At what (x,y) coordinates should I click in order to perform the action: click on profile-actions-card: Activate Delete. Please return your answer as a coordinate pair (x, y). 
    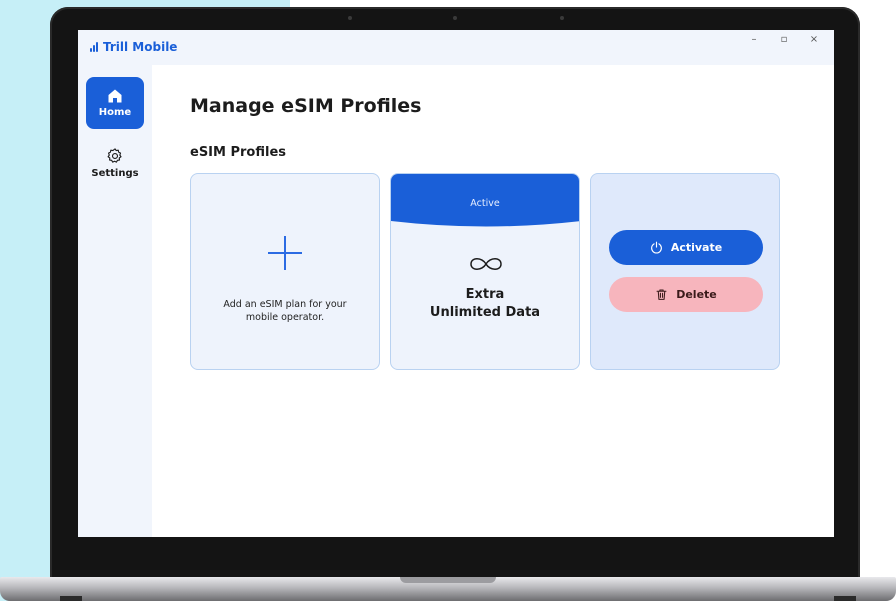
    Looking at the image, I should click on (685, 271).